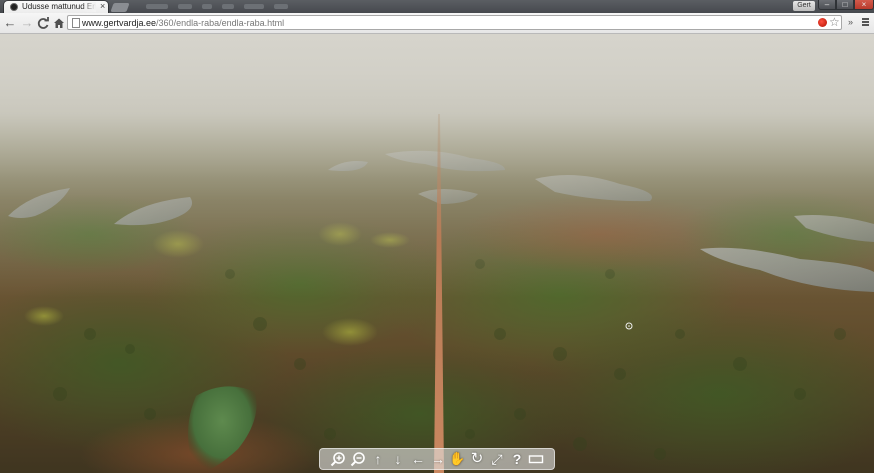 The image size is (874, 473). I want to click on reload-icon, so click(43, 23).